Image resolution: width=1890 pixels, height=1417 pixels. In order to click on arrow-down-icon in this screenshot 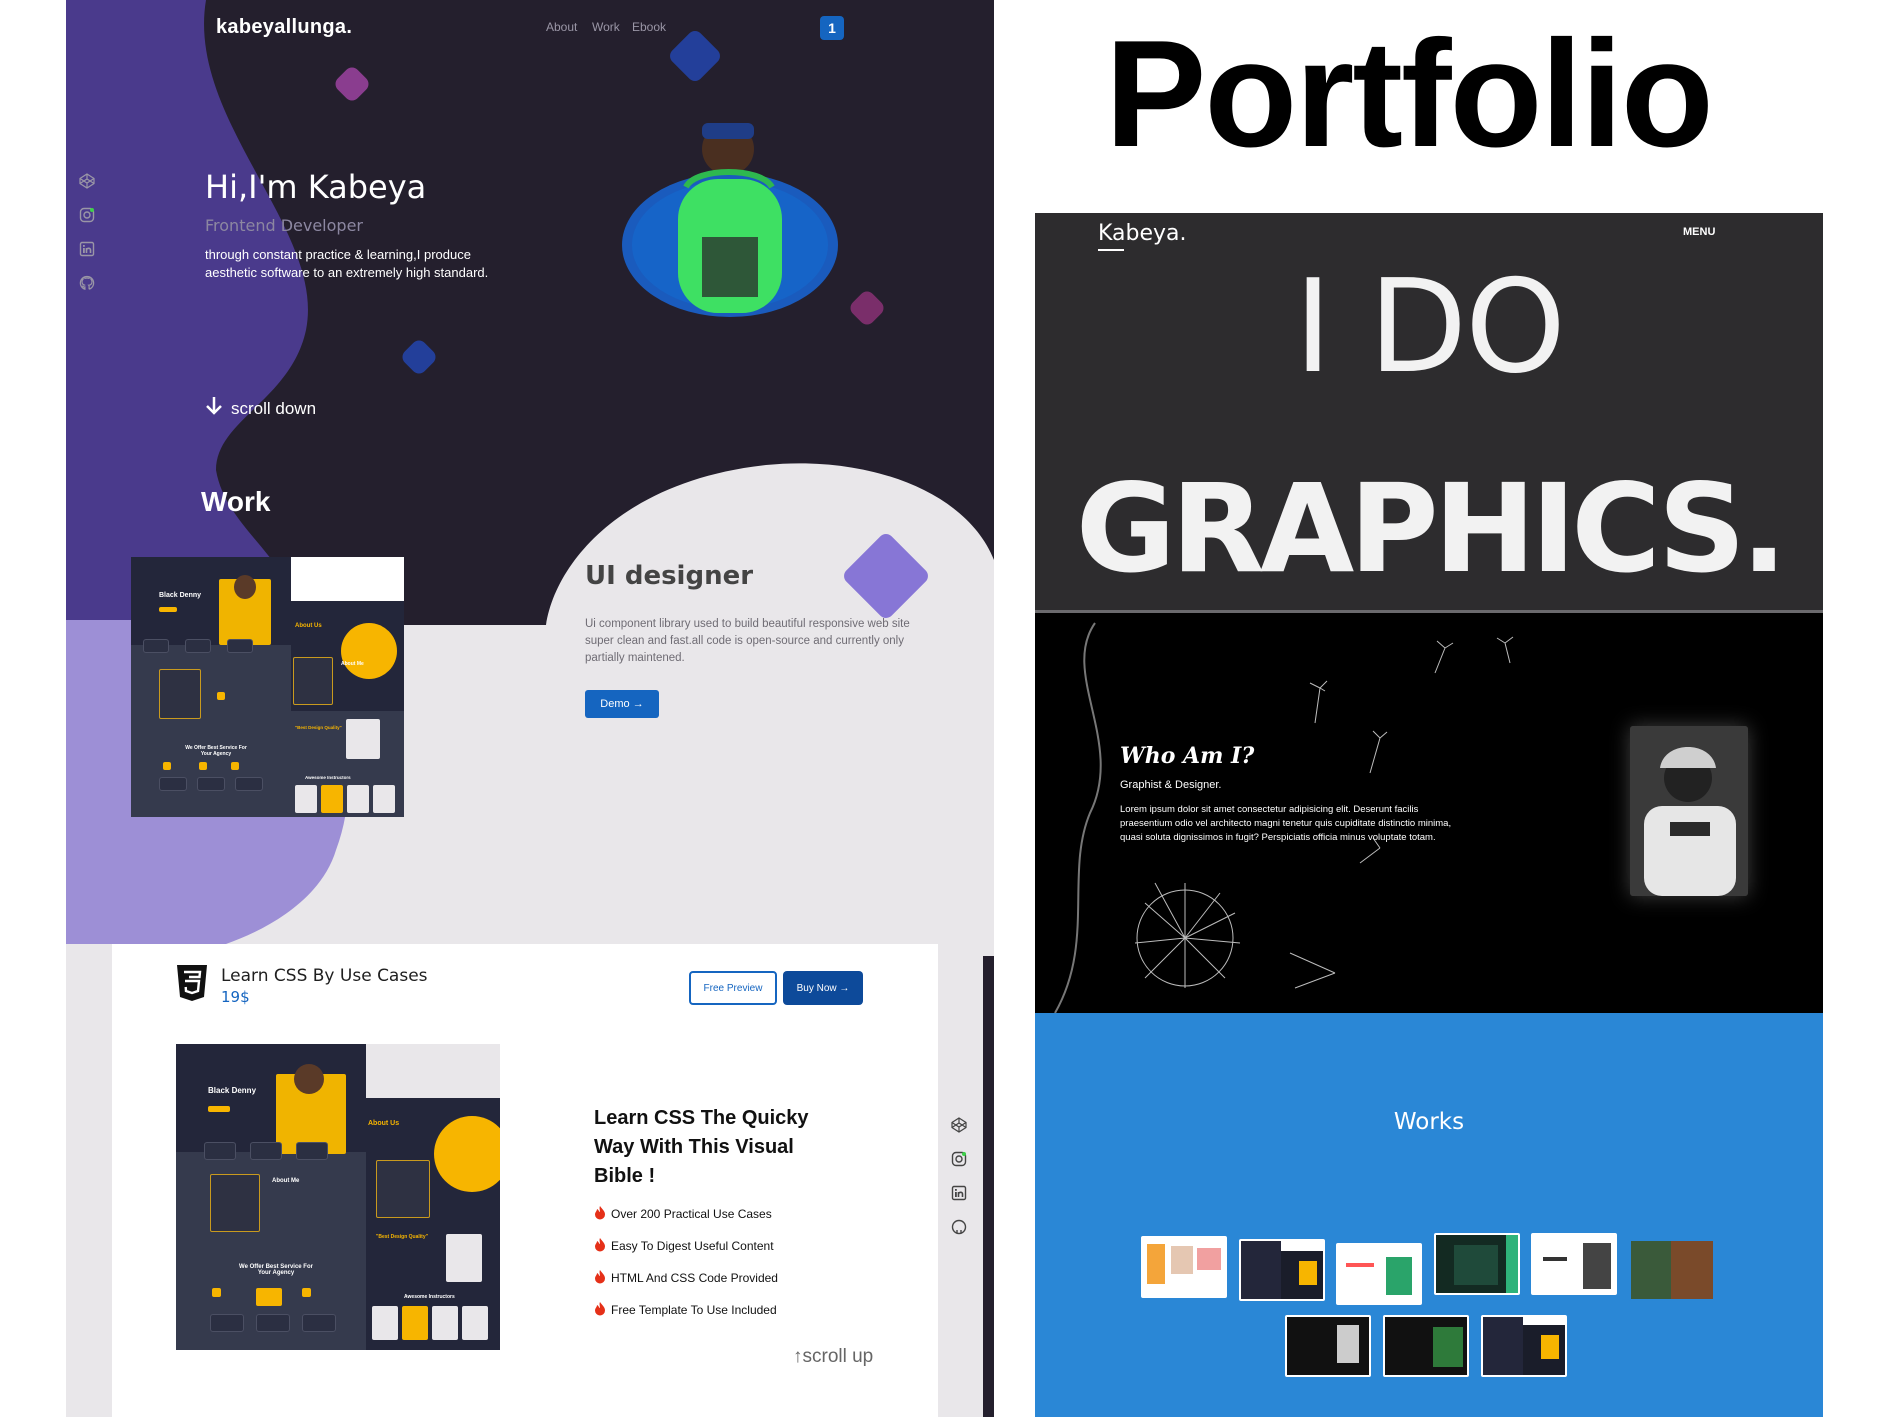, I will do `click(214, 408)`.